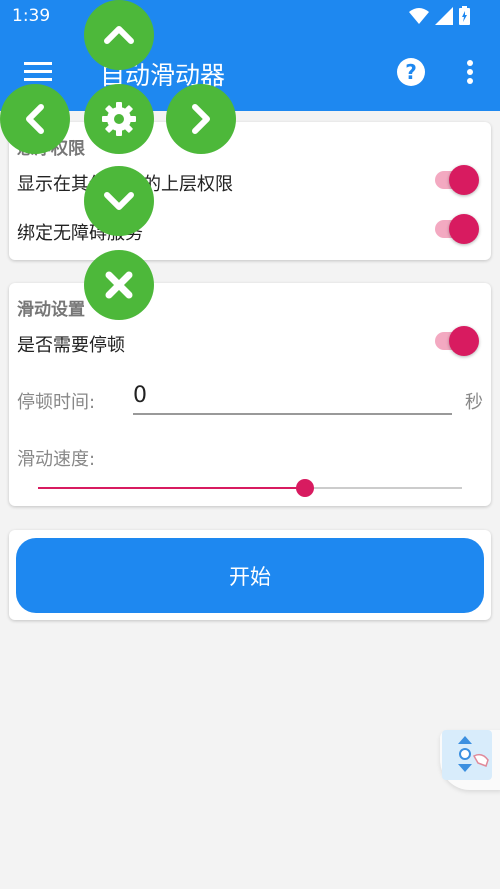 The height and width of the screenshot is (889, 500). What do you see at coordinates (457, 341) in the screenshot?
I see `pause-switch` at bounding box center [457, 341].